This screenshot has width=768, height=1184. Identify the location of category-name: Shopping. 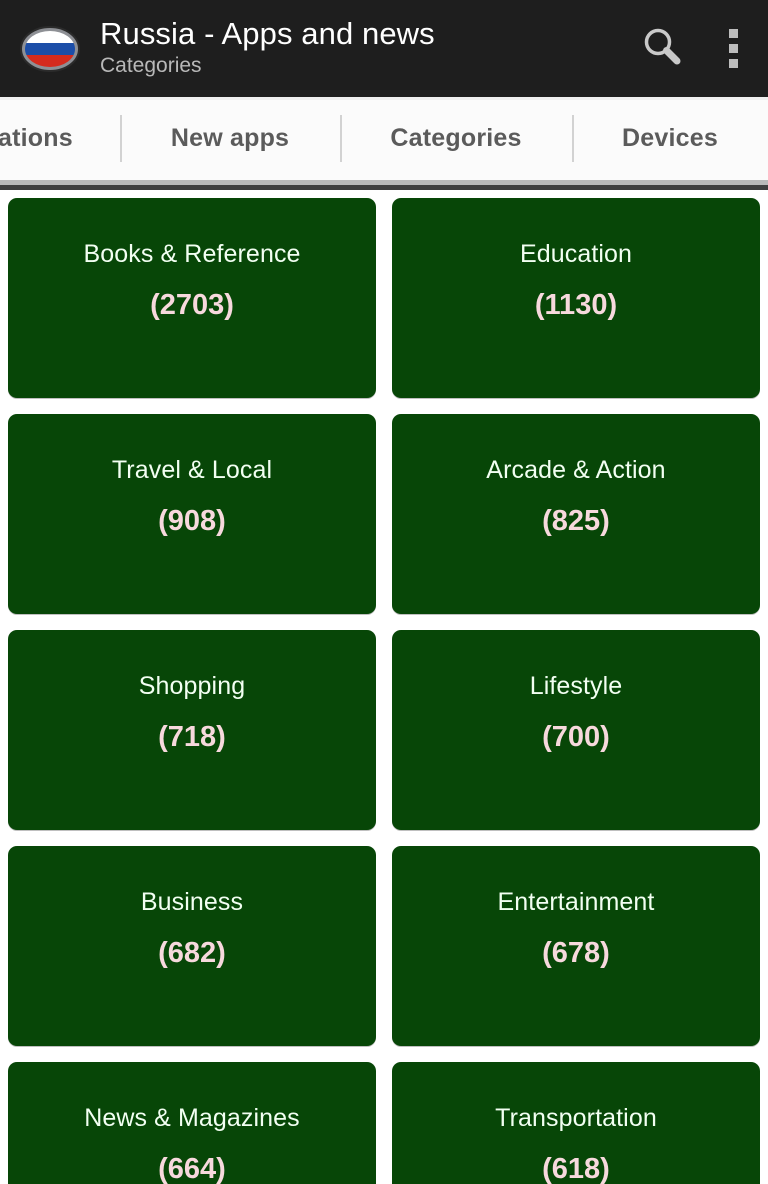
(192, 686).